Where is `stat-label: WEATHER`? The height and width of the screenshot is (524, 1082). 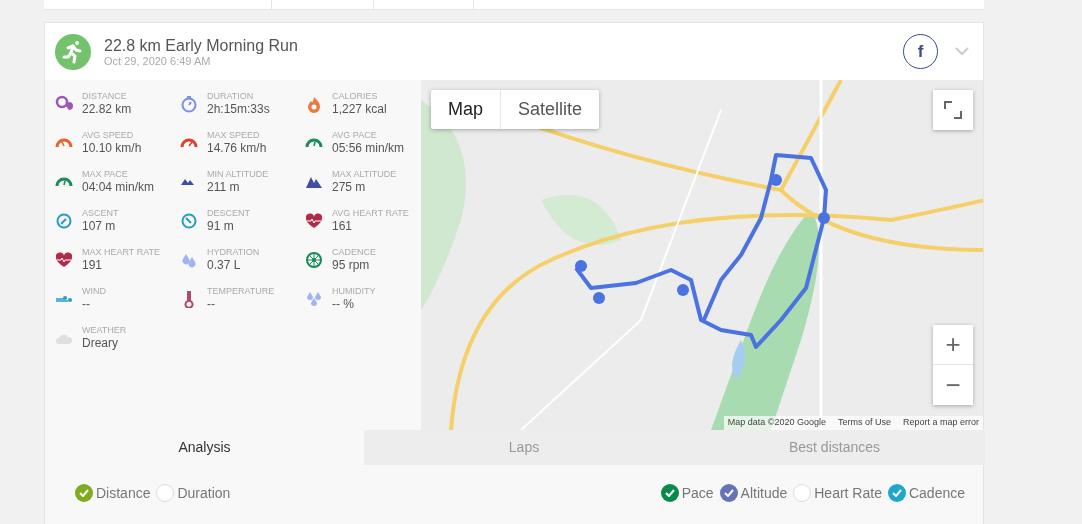
stat-label: WEATHER is located at coordinates (104, 330).